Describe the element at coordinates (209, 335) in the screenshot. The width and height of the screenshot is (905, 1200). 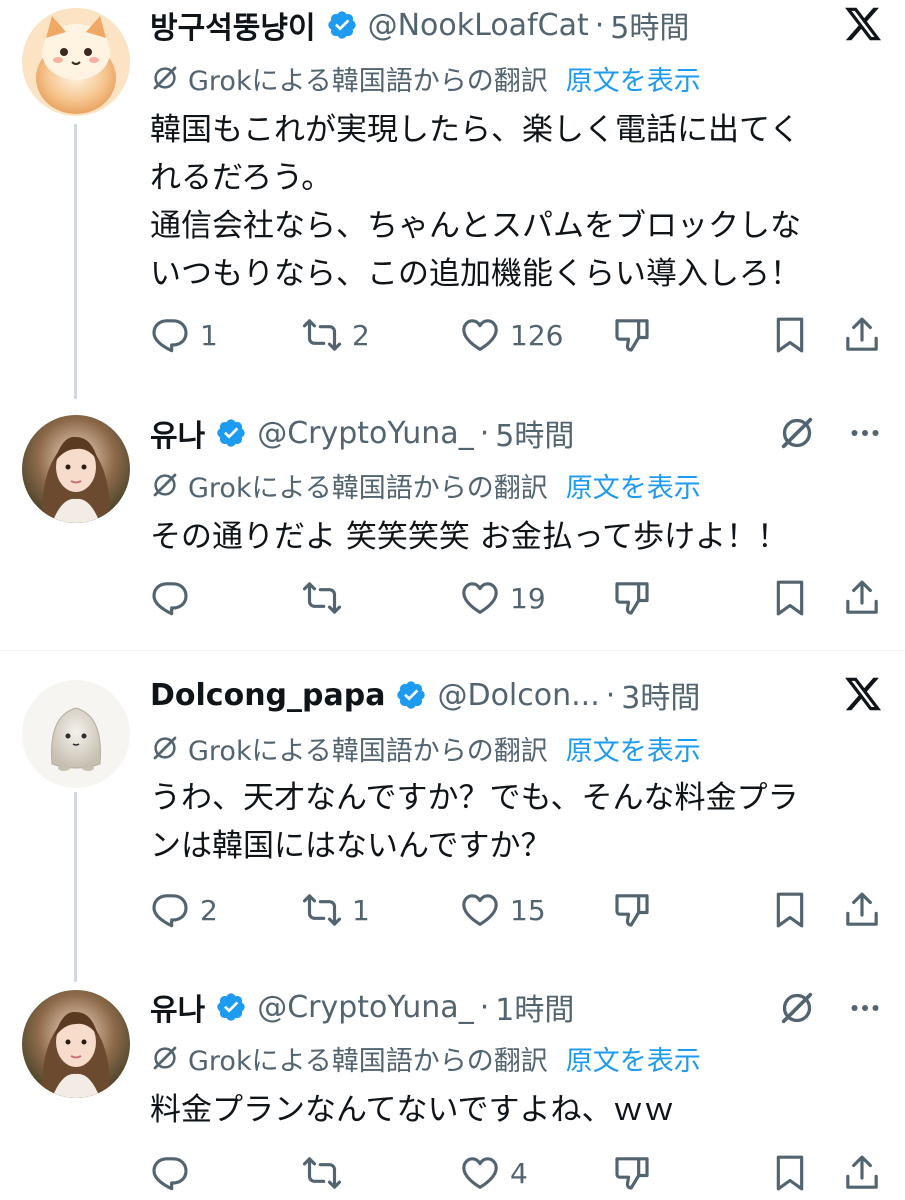
I see `reply-count: 1` at that location.